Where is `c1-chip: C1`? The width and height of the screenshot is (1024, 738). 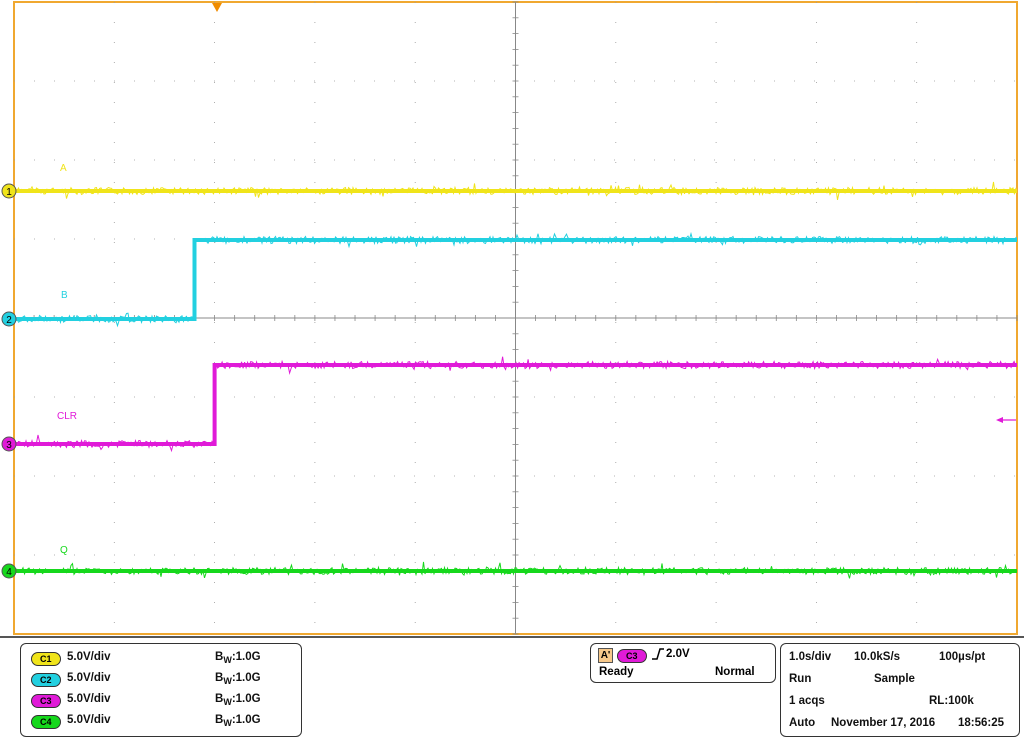
c1-chip: C1 is located at coordinates (46, 659).